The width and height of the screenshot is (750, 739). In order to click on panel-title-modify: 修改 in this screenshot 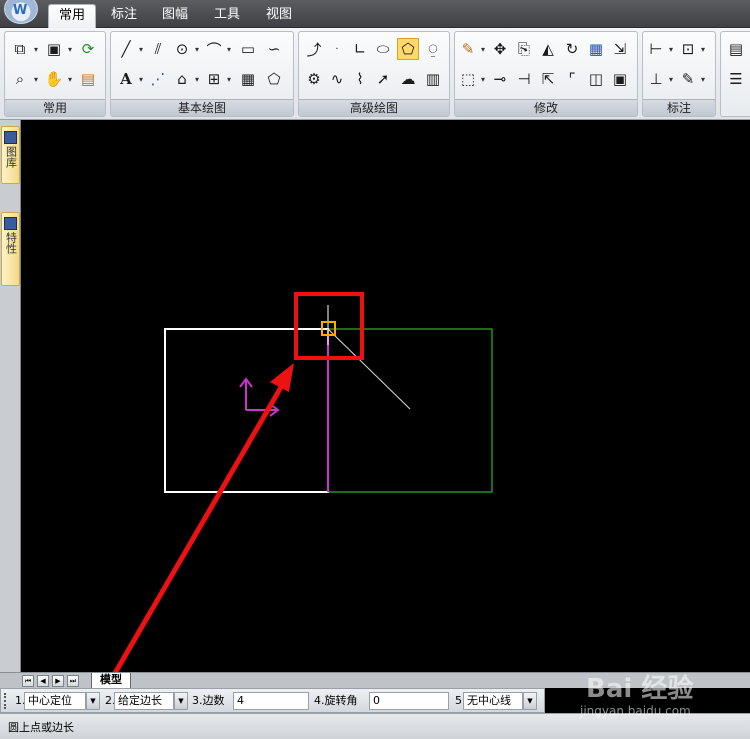, I will do `click(546, 107)`.